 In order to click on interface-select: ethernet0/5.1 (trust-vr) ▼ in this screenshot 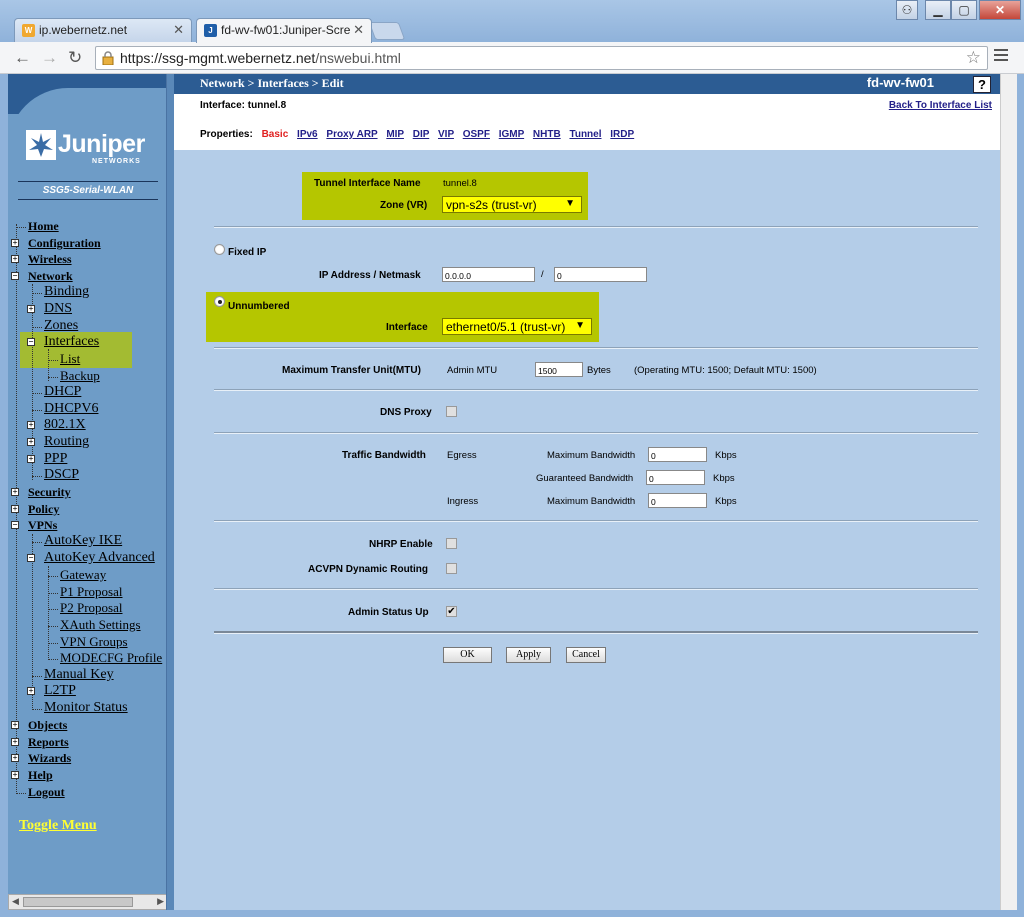, I will do `click(517, 326)`.